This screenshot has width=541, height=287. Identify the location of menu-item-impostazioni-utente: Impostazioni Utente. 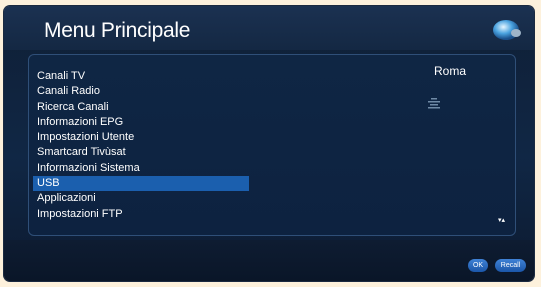
(141, 137).